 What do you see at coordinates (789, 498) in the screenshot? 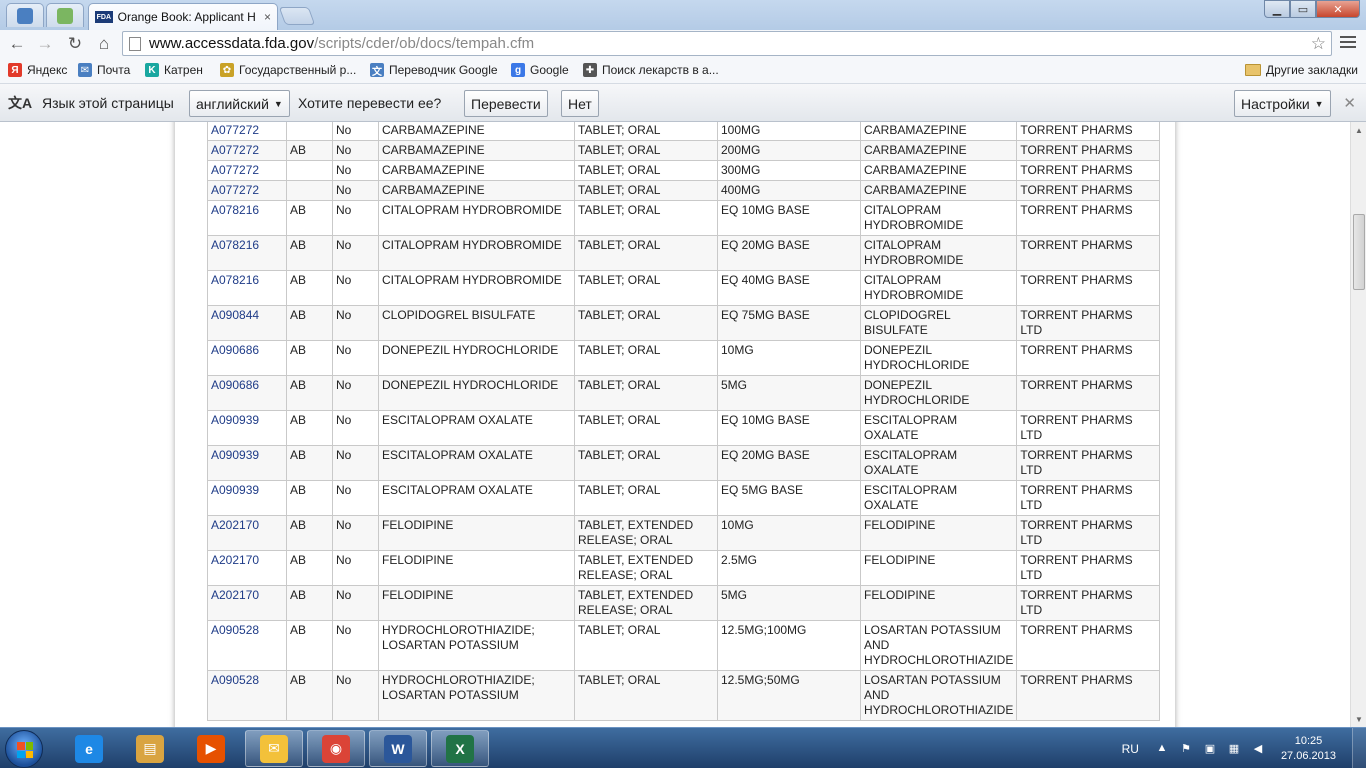
I see `table-cell: EQ 5MG BASE` at bounding box center [789, 498].